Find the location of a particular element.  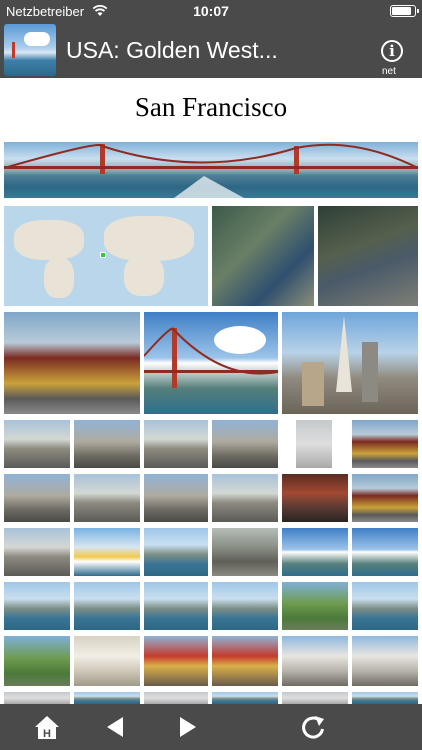

bottom-toolbar: H is located at coordinates (211, 727).